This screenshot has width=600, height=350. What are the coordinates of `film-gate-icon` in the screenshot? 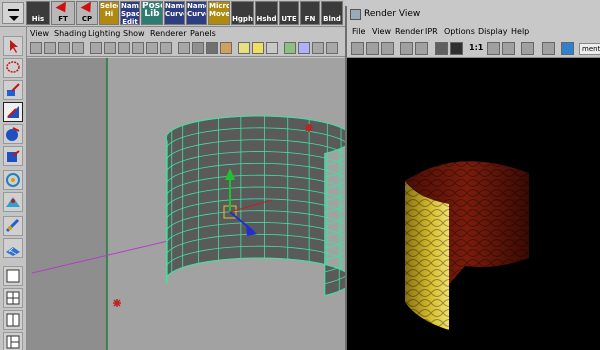 It's located at (110, 48).